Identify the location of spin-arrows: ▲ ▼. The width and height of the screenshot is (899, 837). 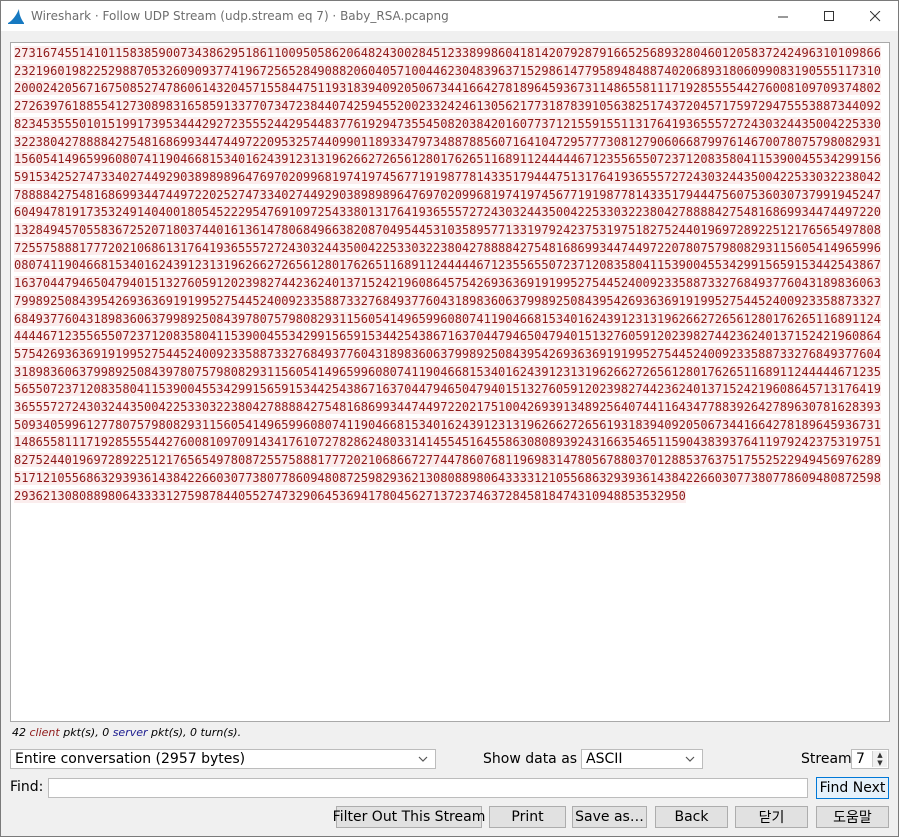
(879, 759).